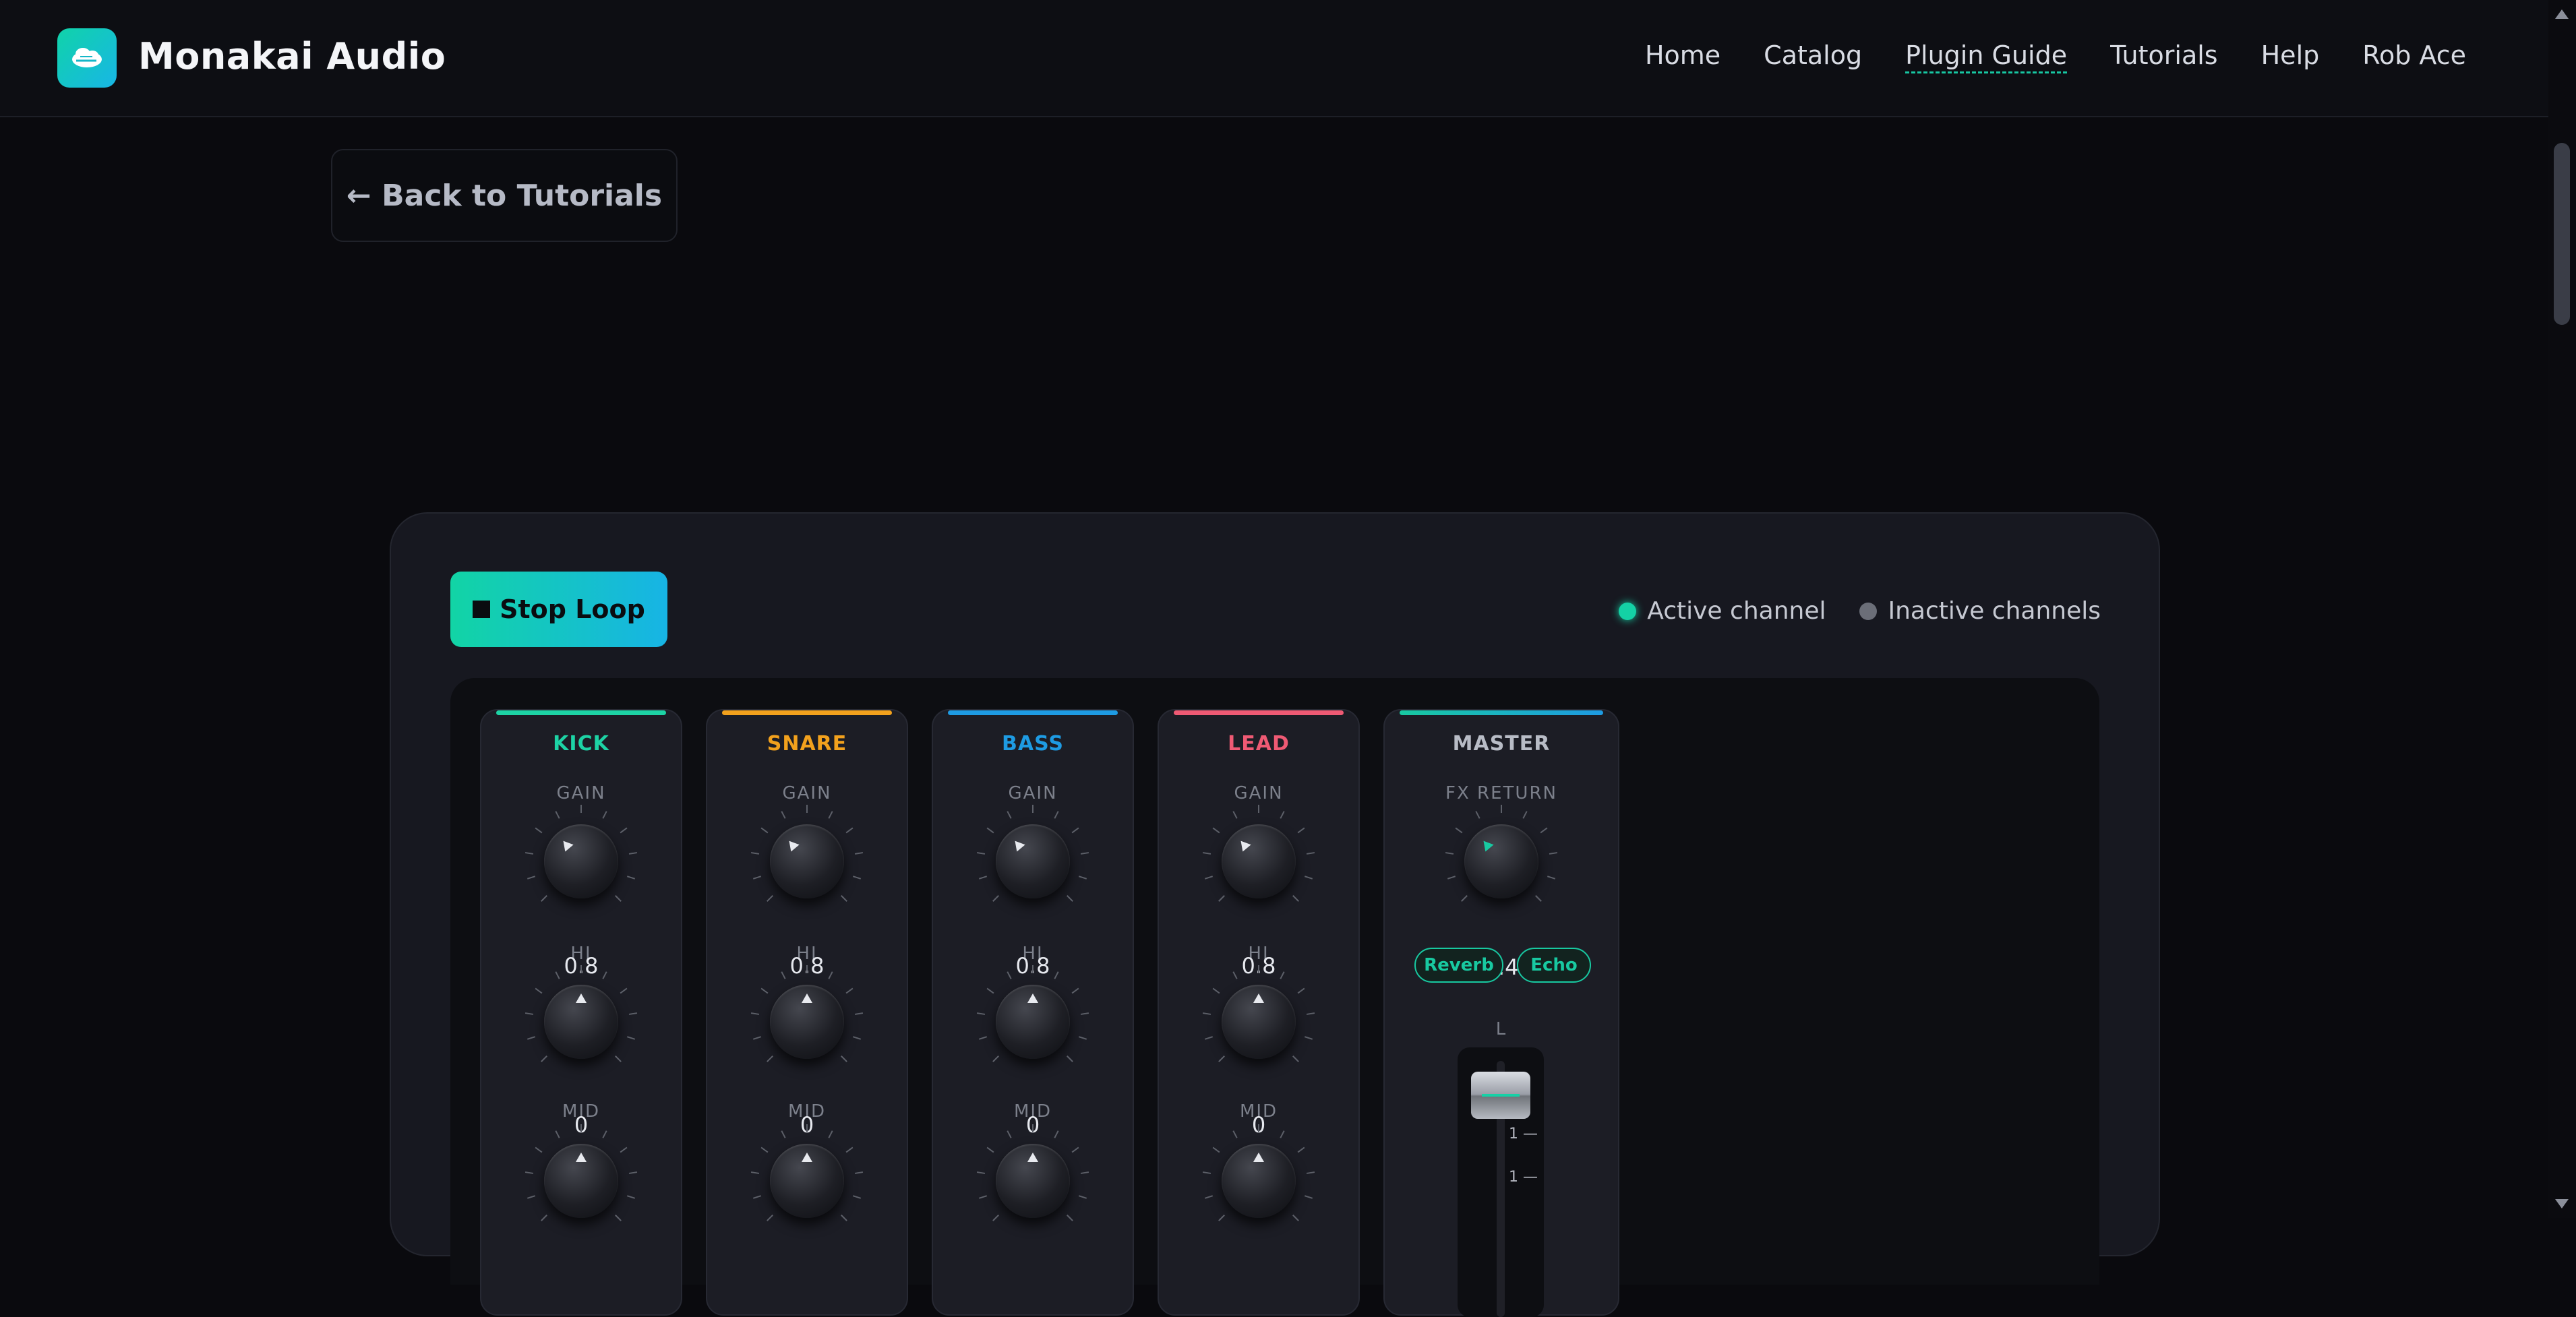  I want to click on channel-strip-bass: BASS GAIN HI 0.8 MID 0, so click(1033, 1013).